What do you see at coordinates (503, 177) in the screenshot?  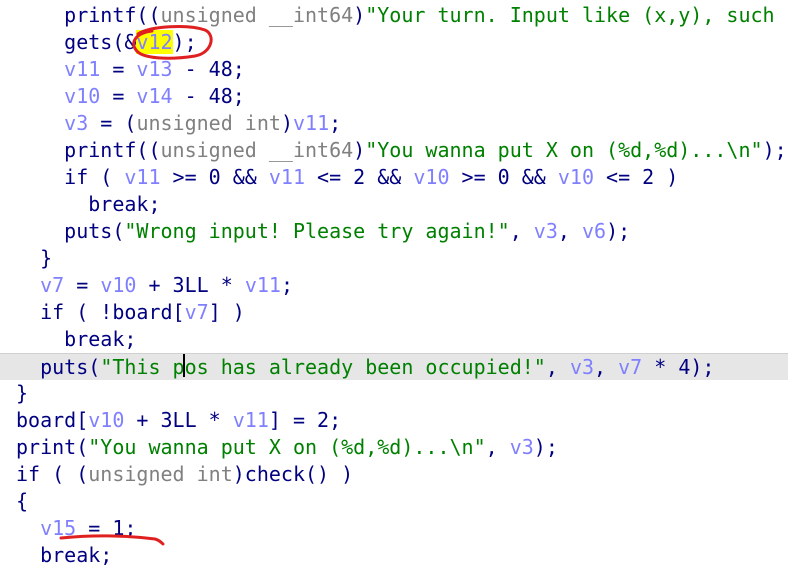 I see `code-token: >= 0 &&` at bounding box center [503, 177].